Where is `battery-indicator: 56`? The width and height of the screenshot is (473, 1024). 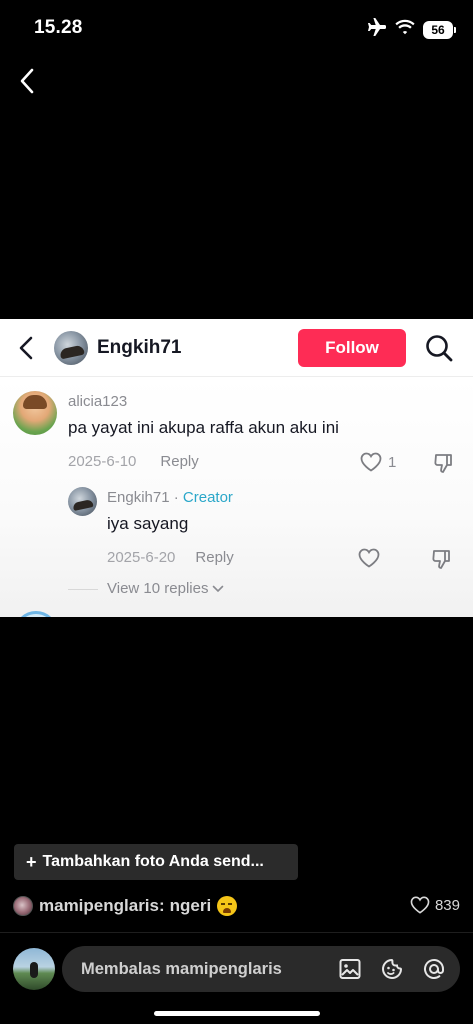 battery-indicator: 56 is located at coordinates (439, 29).